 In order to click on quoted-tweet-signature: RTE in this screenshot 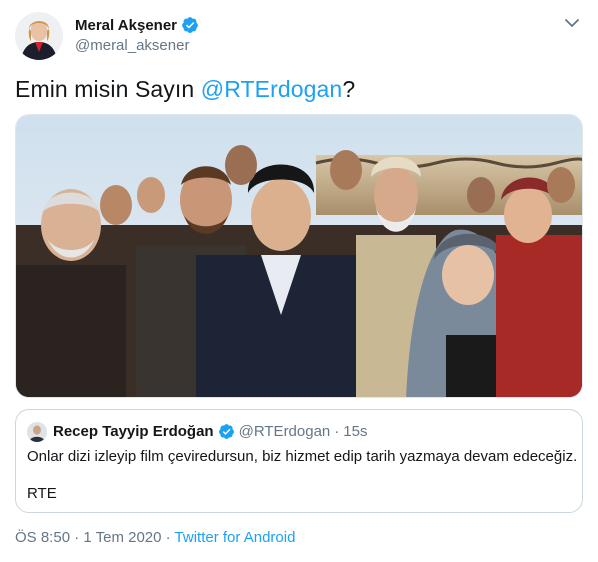, I will do `click(42, 493)`.